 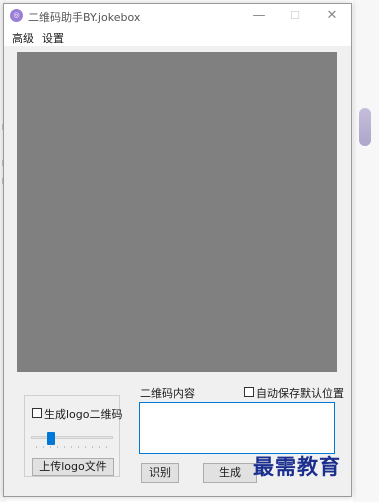 What do you see at coordinates (300, 393) in the screenshot?
I see `auto-save-label: 自动保存默认位置` at bounding box center [300, 393].